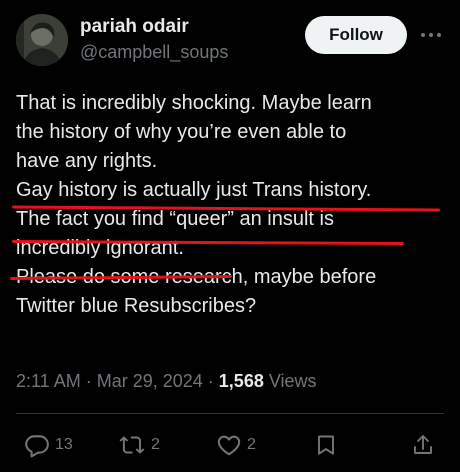  I want to click on more-icon, so click(431, 35).